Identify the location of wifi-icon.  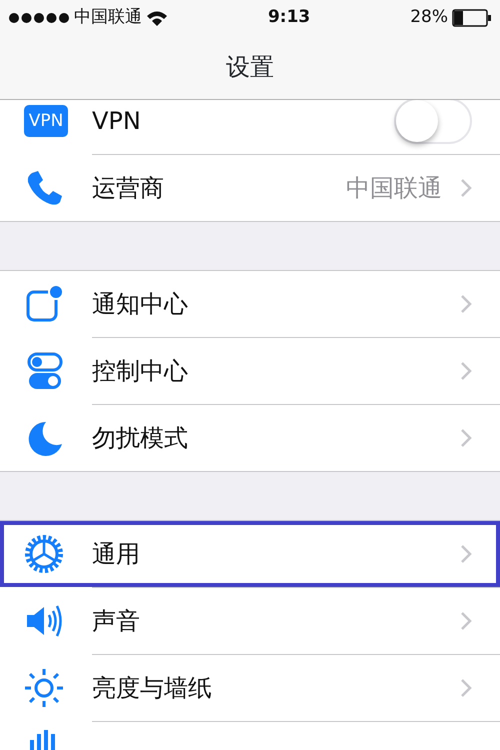
(157, 18).